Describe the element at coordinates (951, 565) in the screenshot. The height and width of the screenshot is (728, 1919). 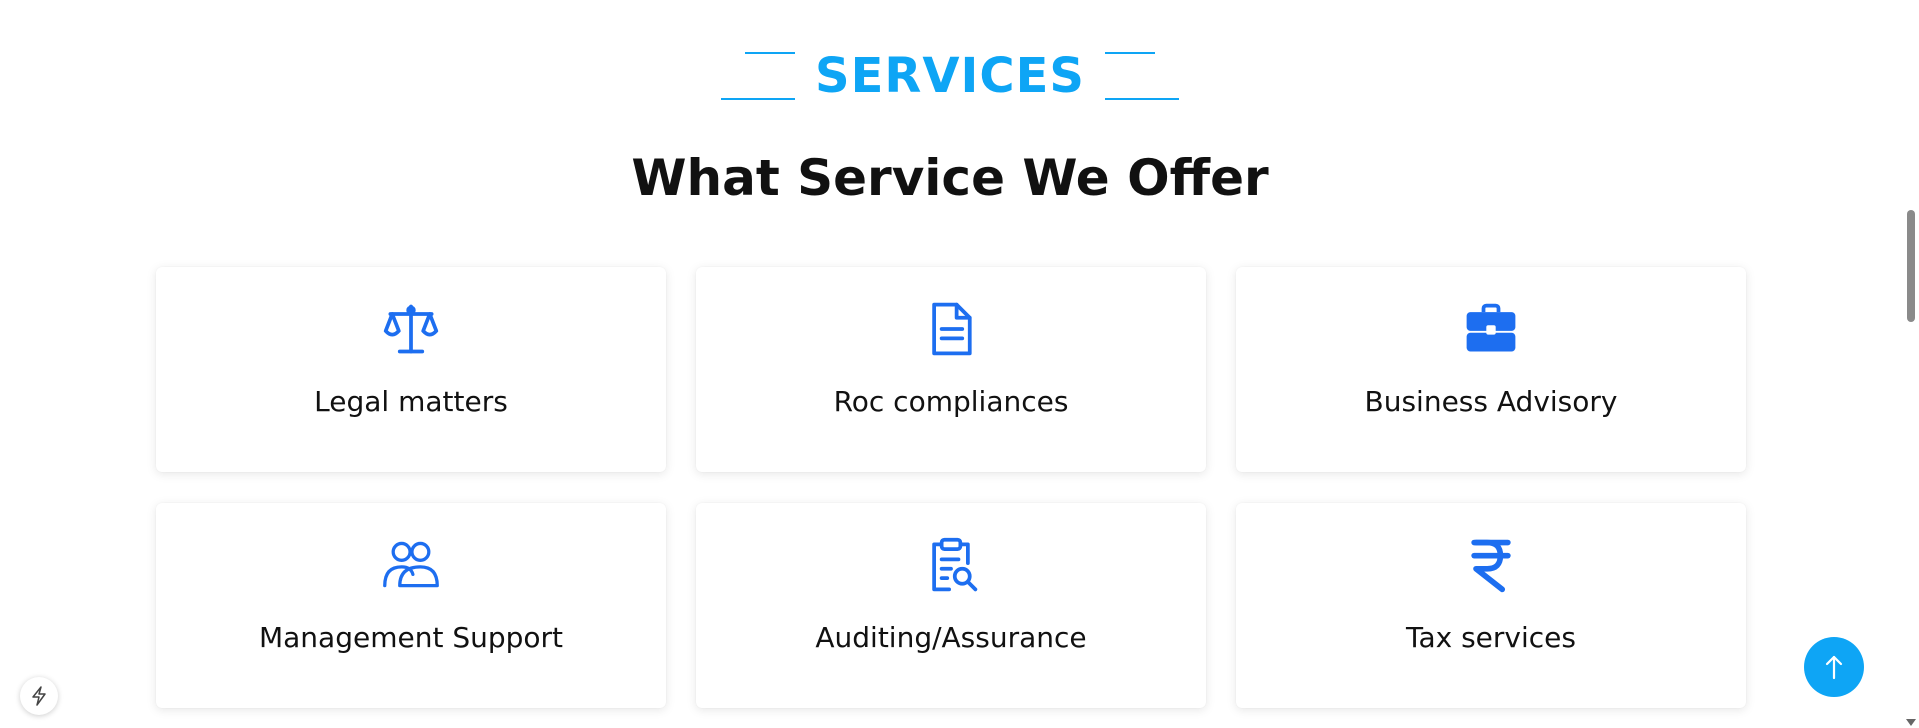
I see `clipboard-search-icon` at that location.